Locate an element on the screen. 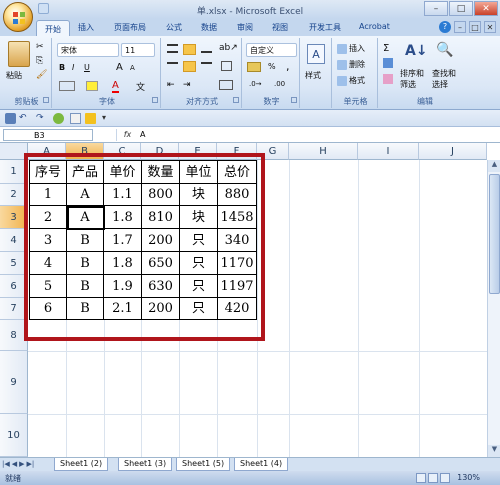 The width and height of the screenshot is (500, 485). phonetic-icon: 文 is located at coordinates (140, 86).